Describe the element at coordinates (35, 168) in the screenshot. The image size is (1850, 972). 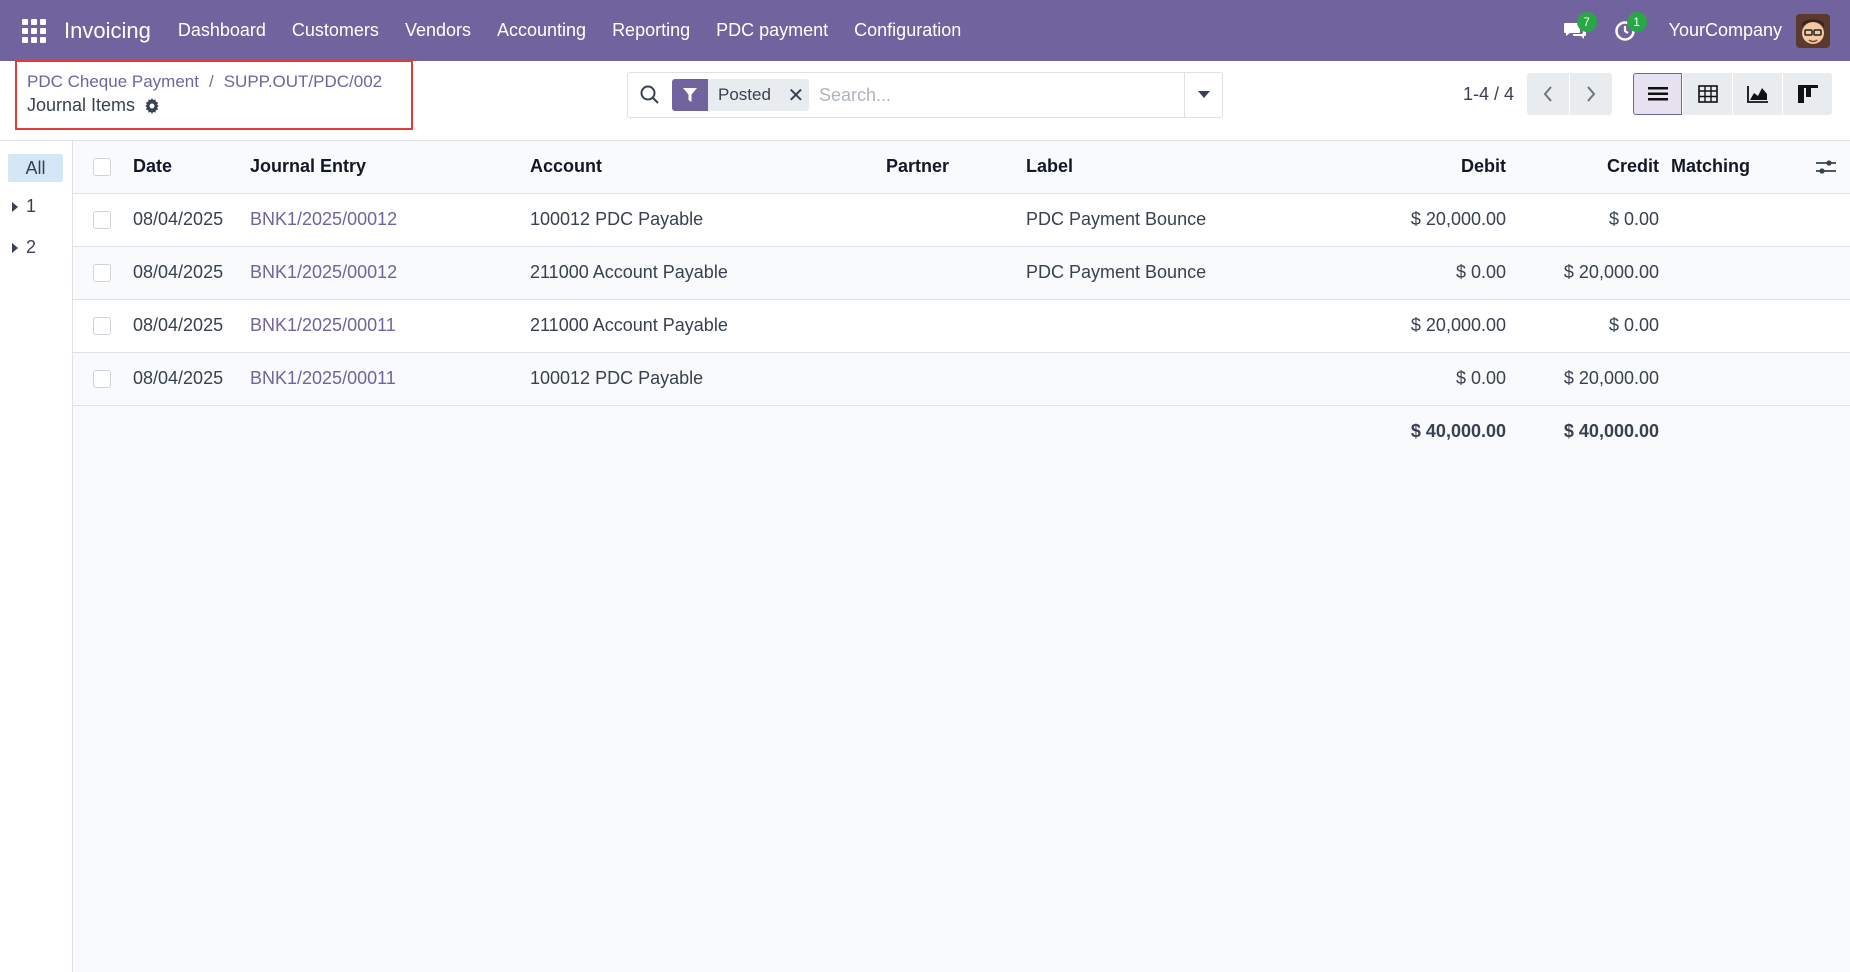
I see `group-all: All` at that location.